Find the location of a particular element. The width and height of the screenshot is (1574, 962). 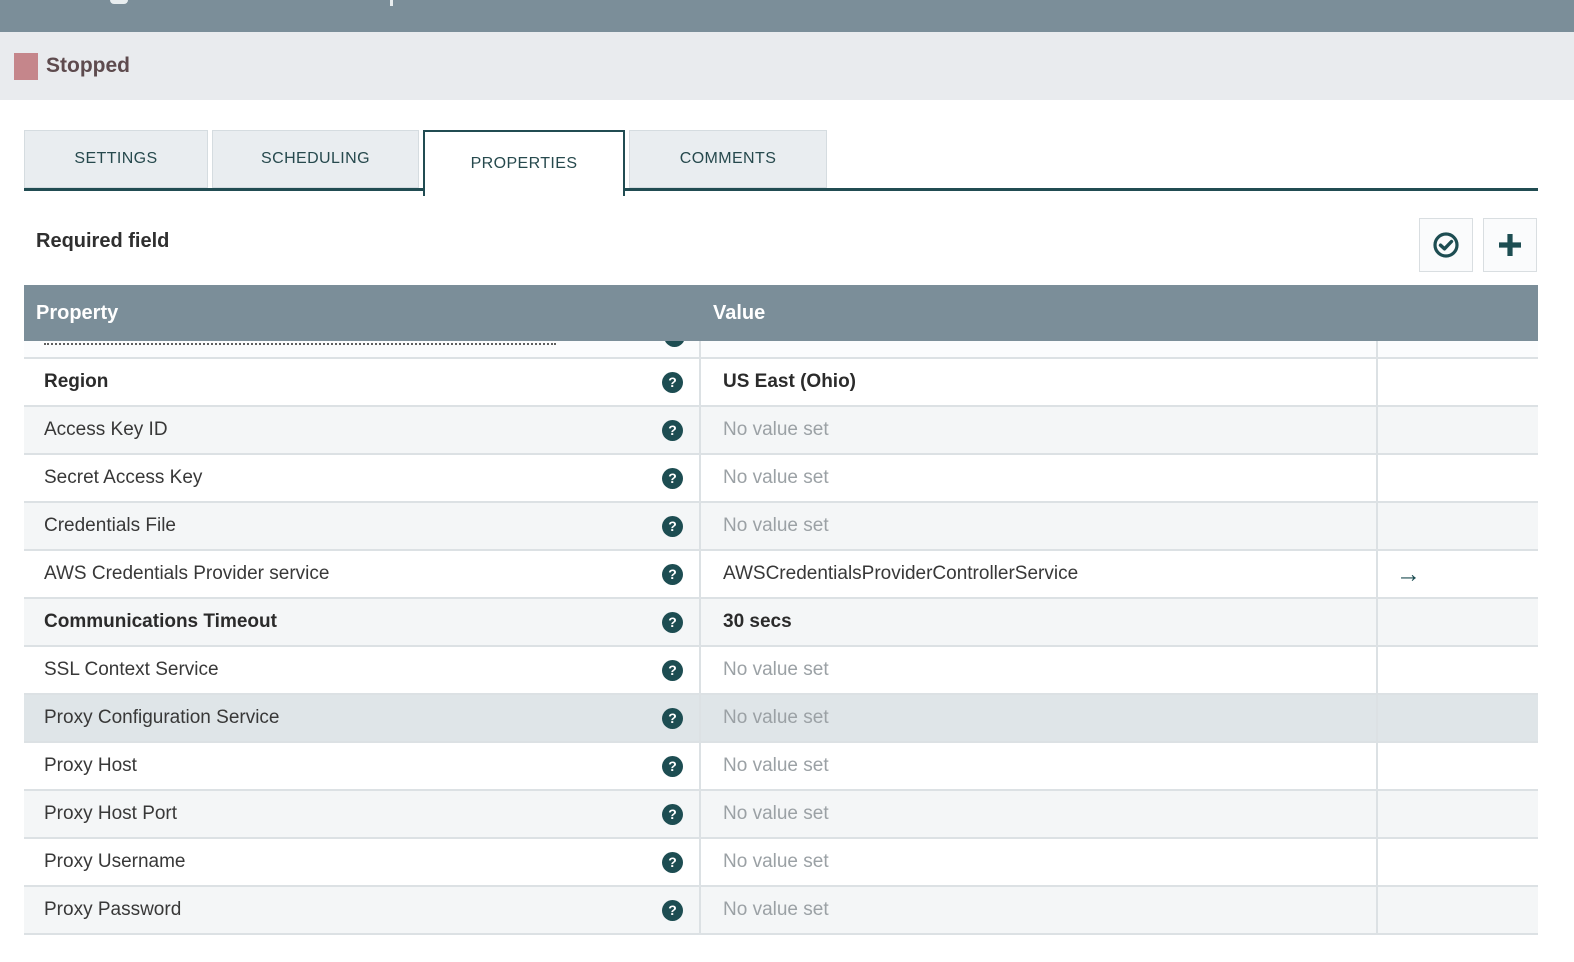

go-to-service-arrow-icon: → is located at coordinates (1408, 574).